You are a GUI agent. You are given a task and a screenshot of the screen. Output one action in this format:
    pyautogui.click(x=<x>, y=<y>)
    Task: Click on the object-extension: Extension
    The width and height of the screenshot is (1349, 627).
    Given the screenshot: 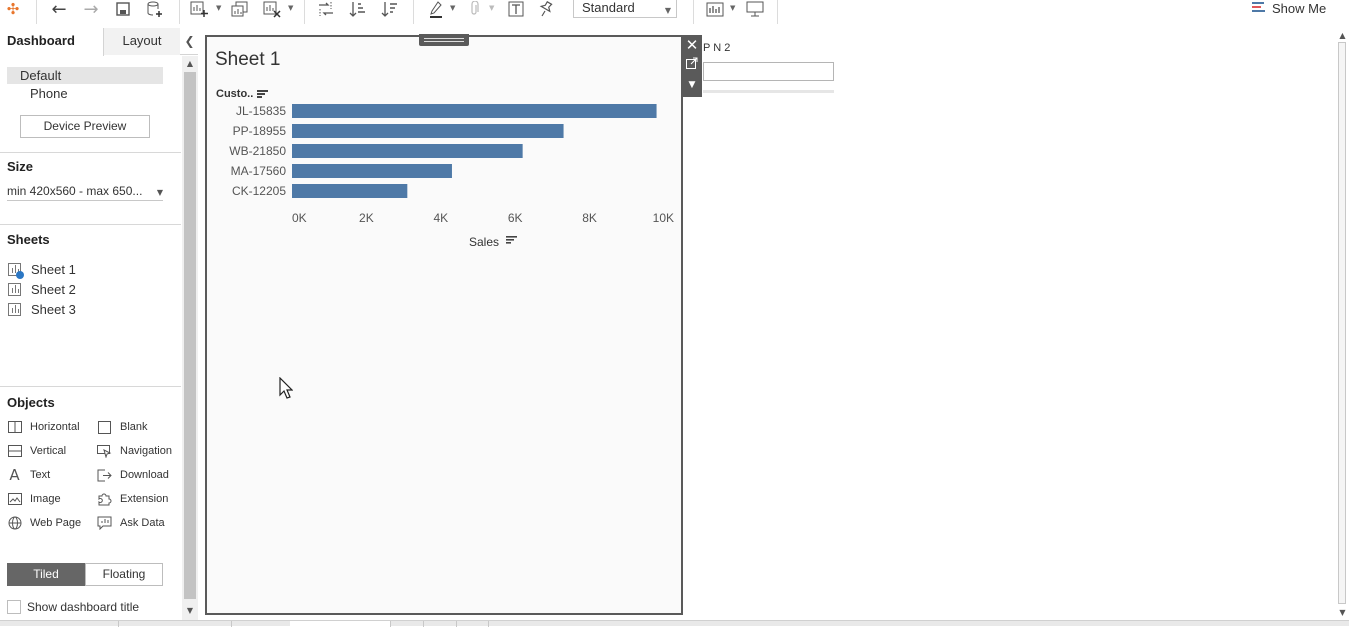 What is the action you would take?
    pyautogui.click(x=132, y=499)
    